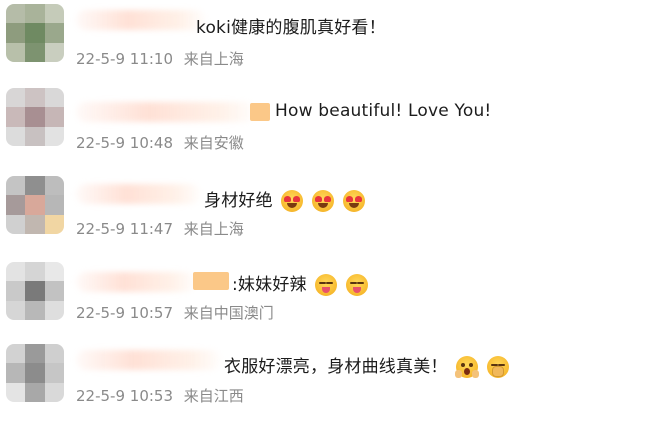  I want to click on comment-meta: 22-5-9 10:57 来自中国澳门, so click(175, 312).